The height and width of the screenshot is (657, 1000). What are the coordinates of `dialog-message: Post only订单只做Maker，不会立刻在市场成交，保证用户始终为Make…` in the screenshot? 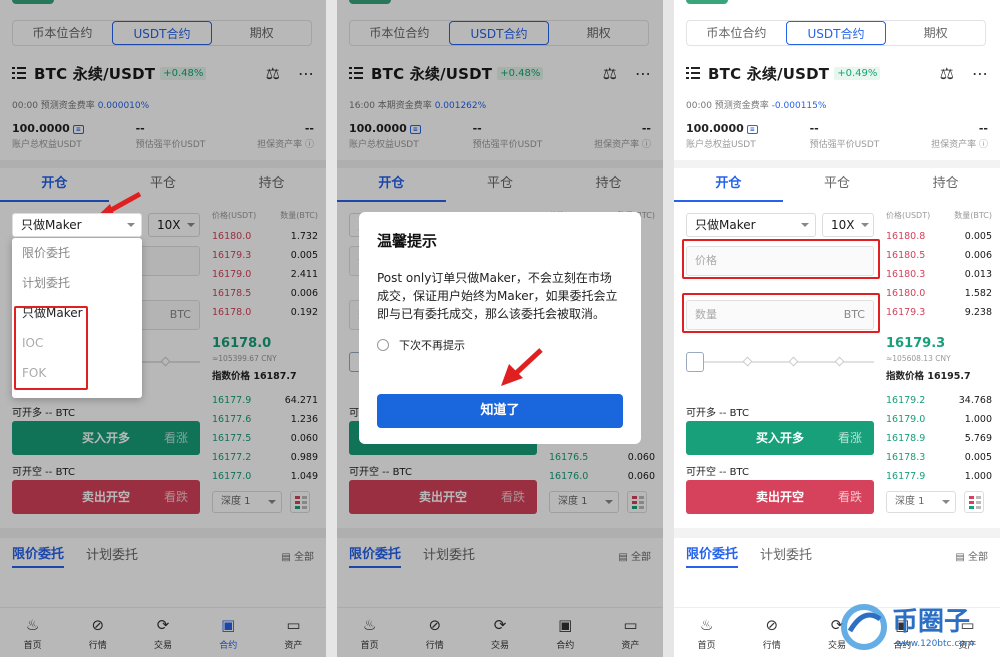 It's located at (497, 296).